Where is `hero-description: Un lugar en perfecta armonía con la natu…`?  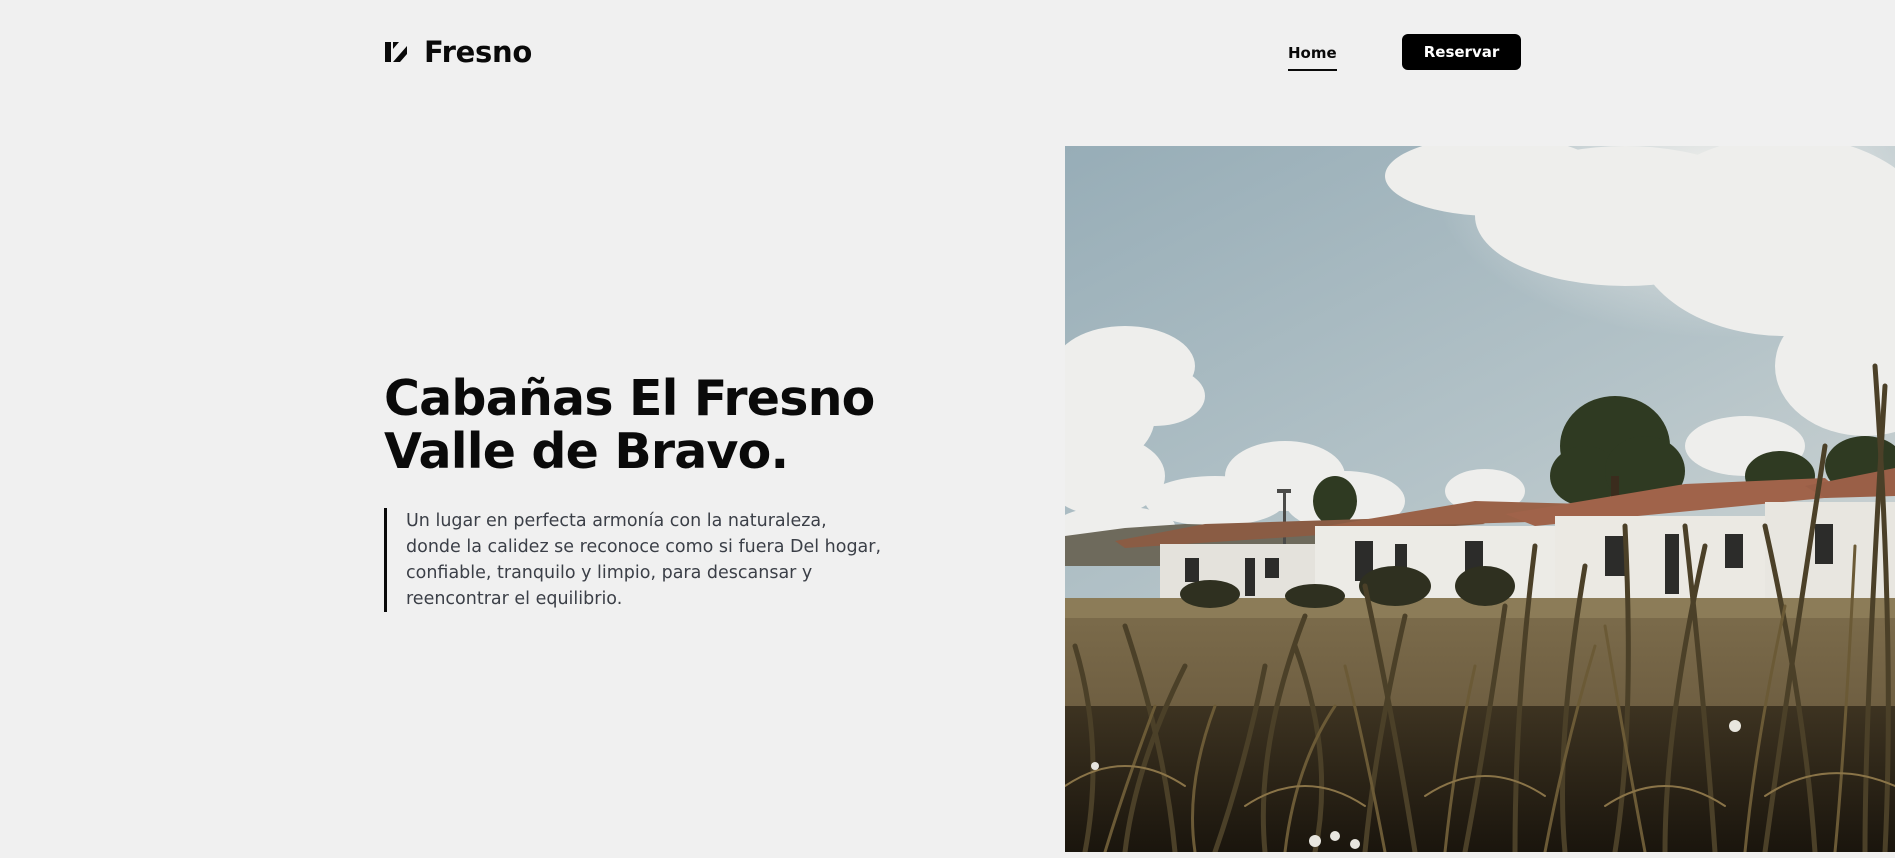 hero-description: Un lugar en perfecta armonía con la natu… is located at coordinates (635, 560).